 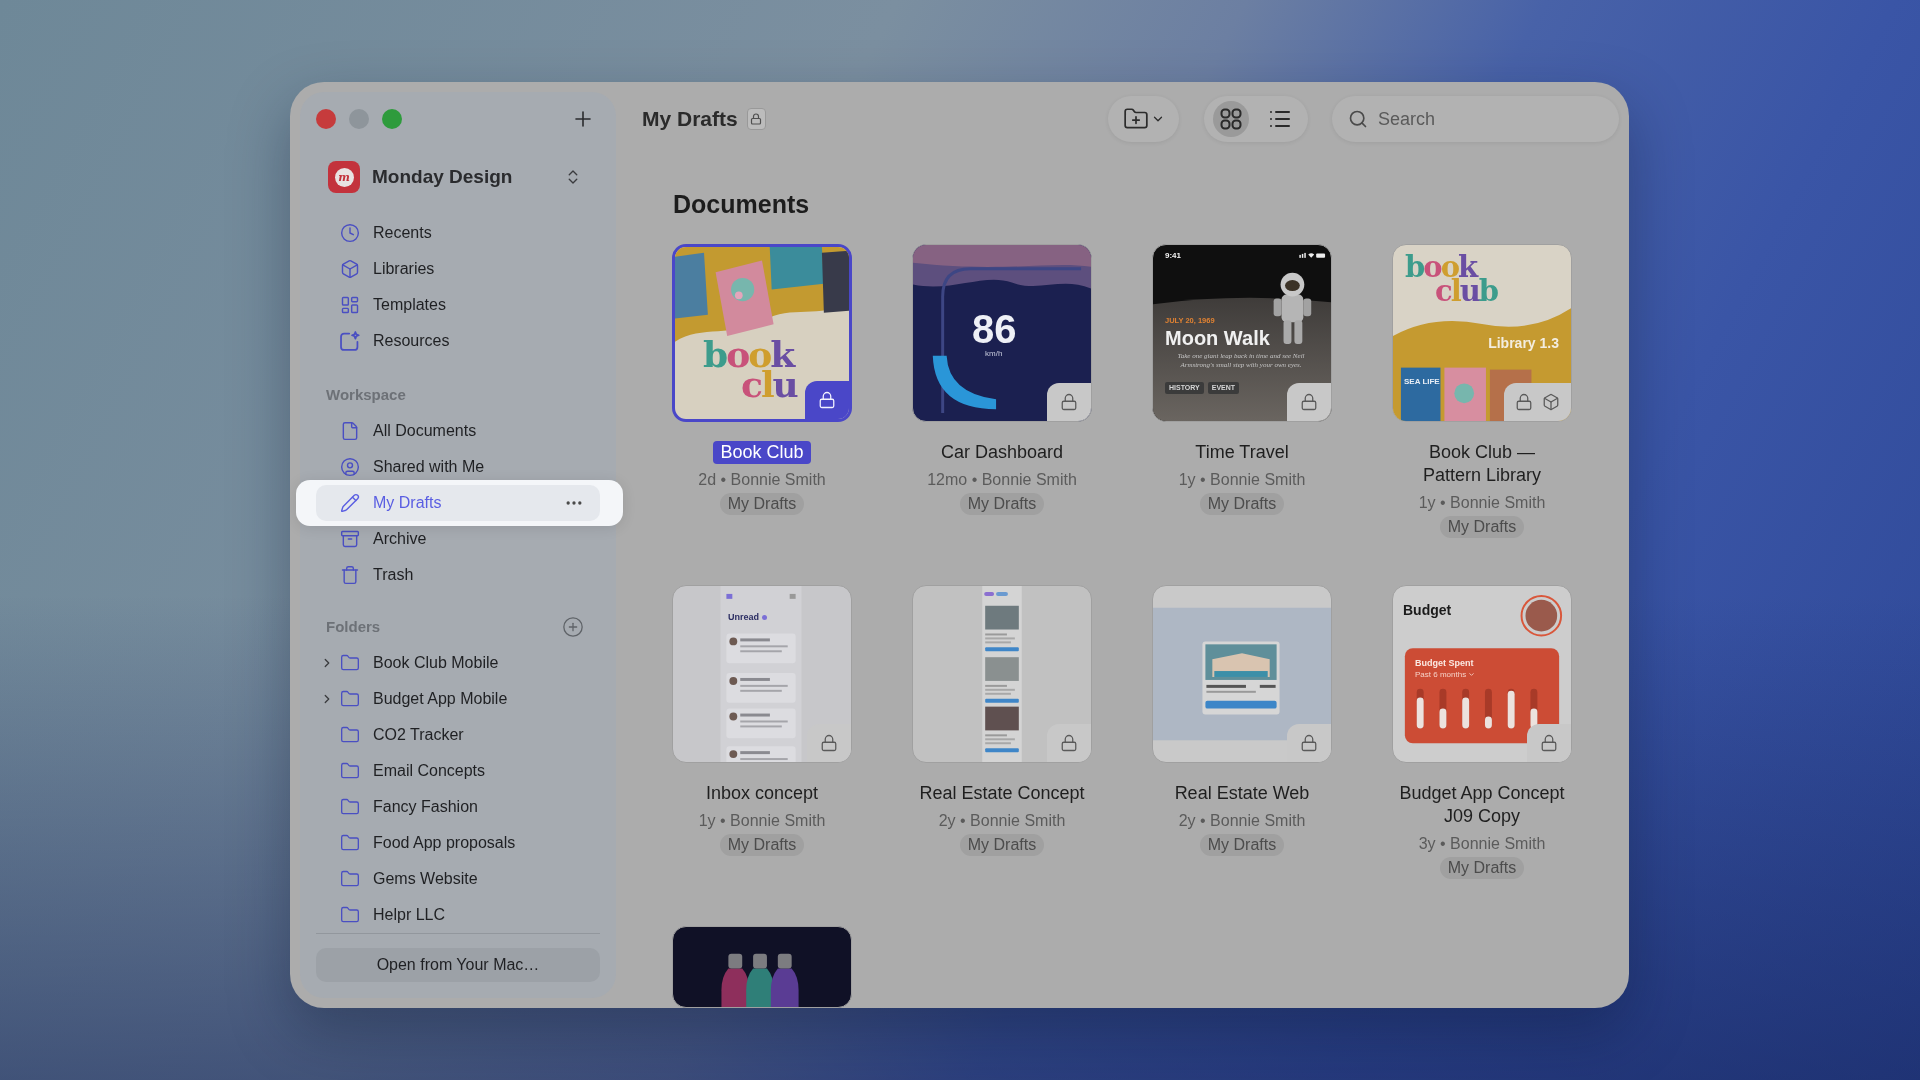 I want to click on sidebar-item: Libraries, so click(x=458, y=269).